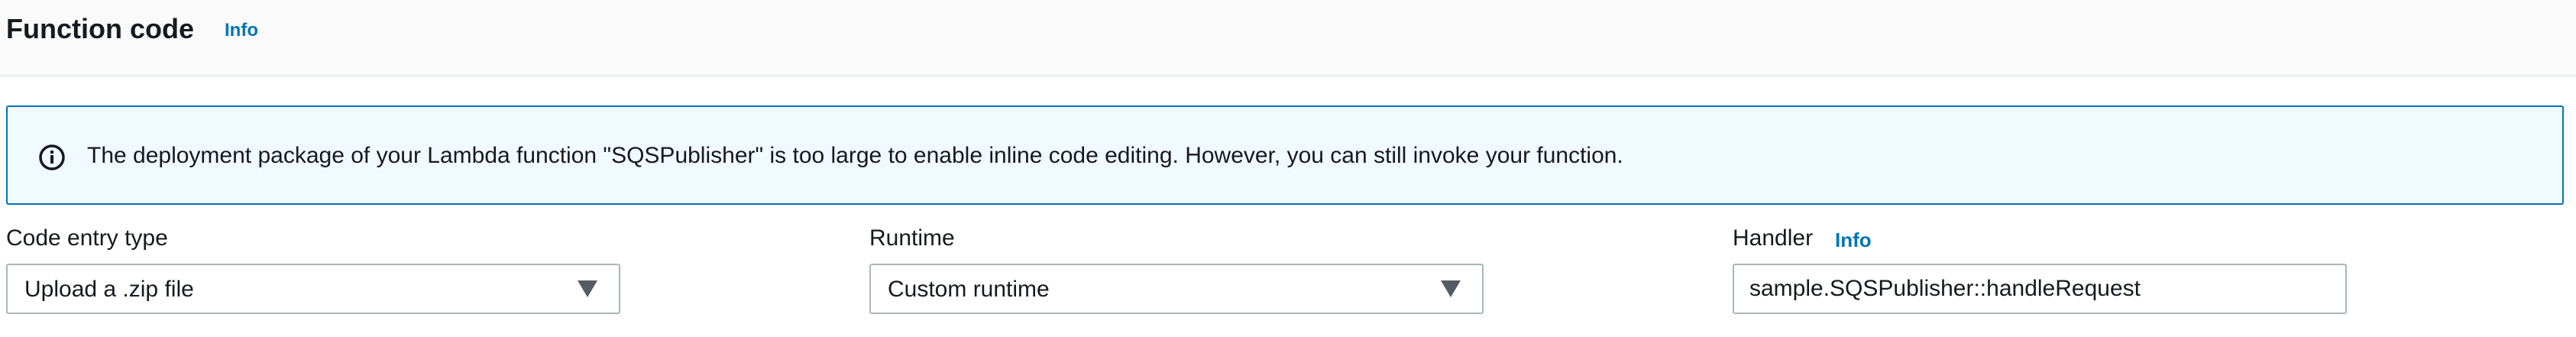 This screenshot has width=2576, height=337. What do you see at coordinates (241, 30) in the screenshot?
I see `function-code-info-link: Info` at bounding box center [241, 30].